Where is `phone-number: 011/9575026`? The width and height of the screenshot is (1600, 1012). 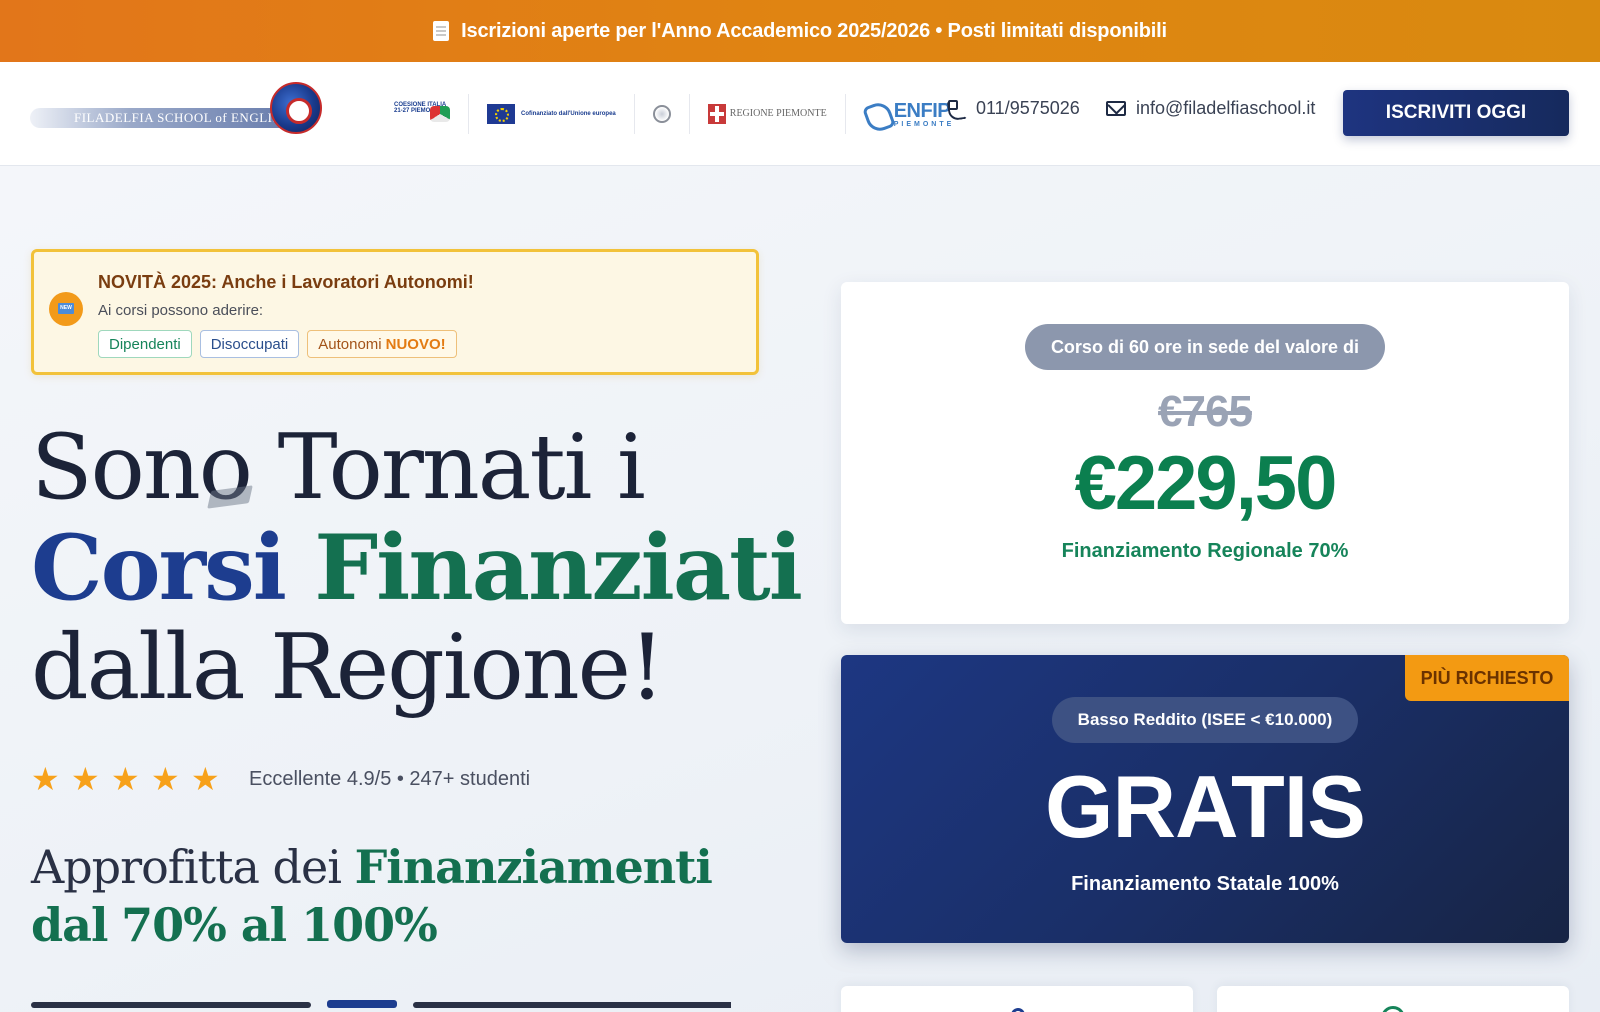
phone-number: 011/9575026 is located at coordinates (1028, 108).